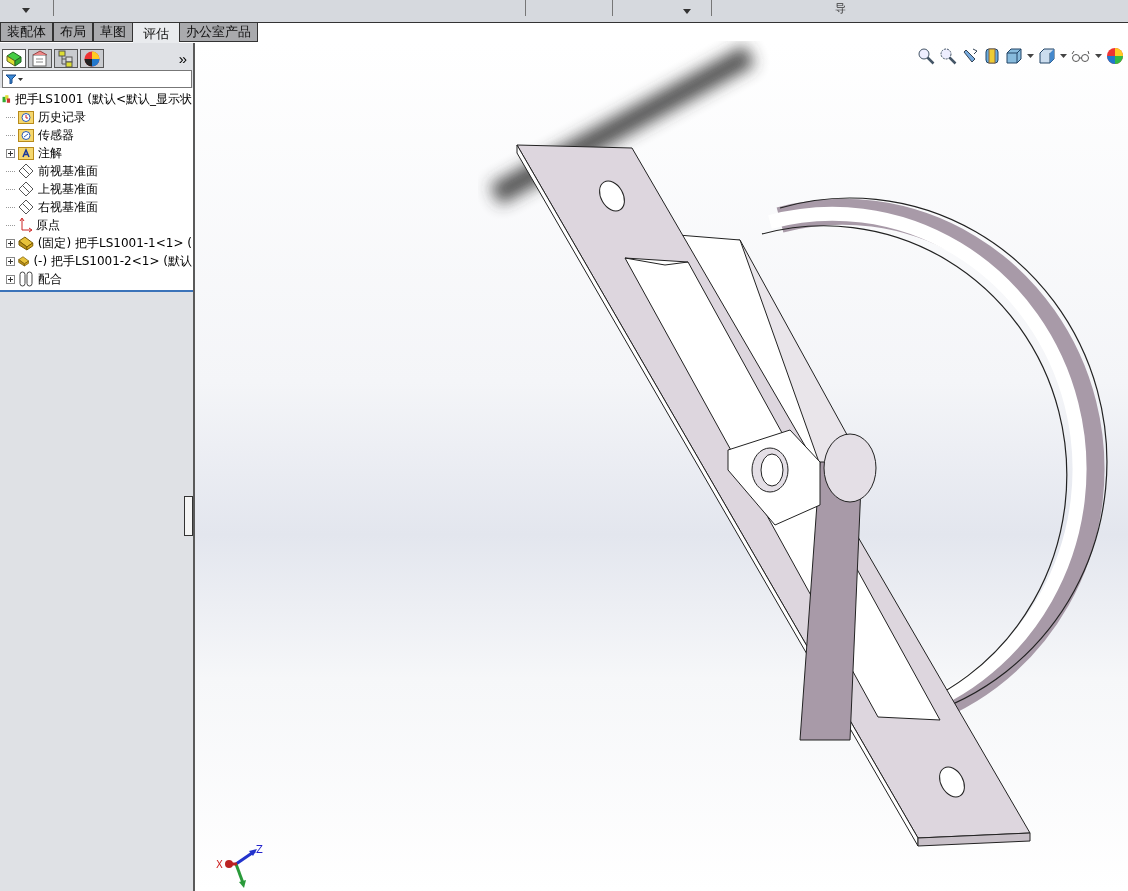 The width and height of the screenshot is (1128, 891). Describe the element at coordinates (25, 225) in the screenshot. I see `origin-icon` at that location.